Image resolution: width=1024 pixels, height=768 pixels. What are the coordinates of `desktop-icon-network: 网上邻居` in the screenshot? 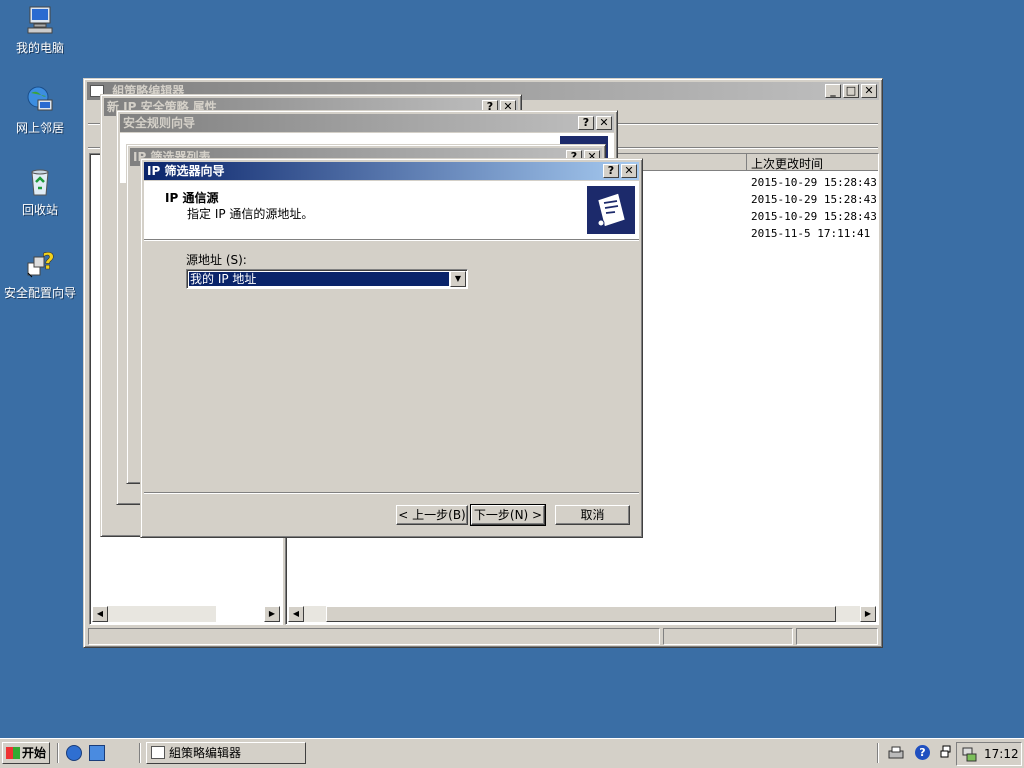 It's located at (40, 110).